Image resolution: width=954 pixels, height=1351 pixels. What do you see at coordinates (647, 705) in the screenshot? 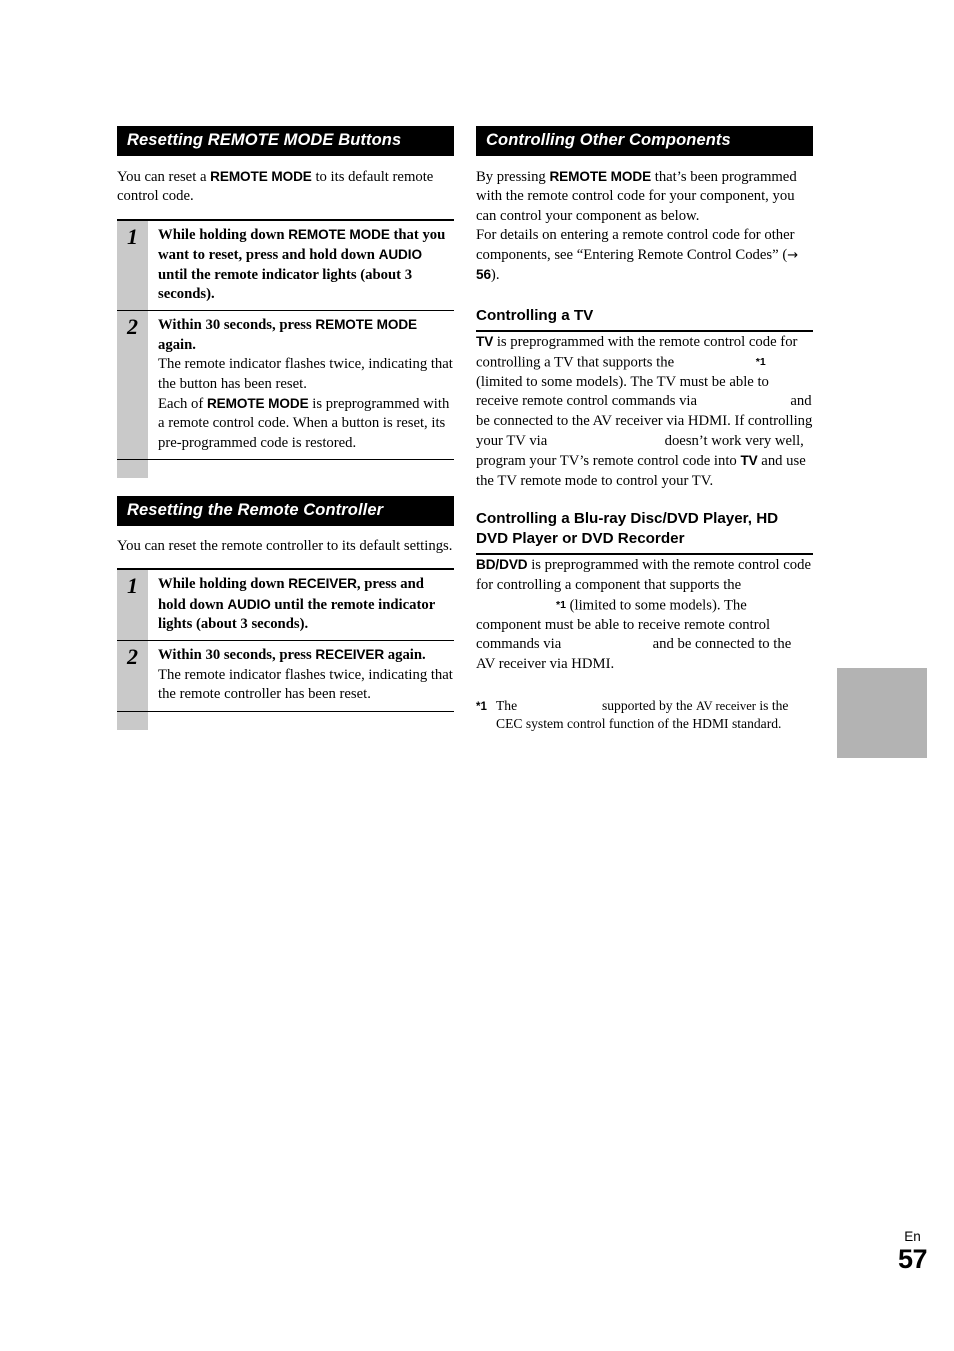
I see `footnote-text: supported by the` at bounding box center [647, 705].